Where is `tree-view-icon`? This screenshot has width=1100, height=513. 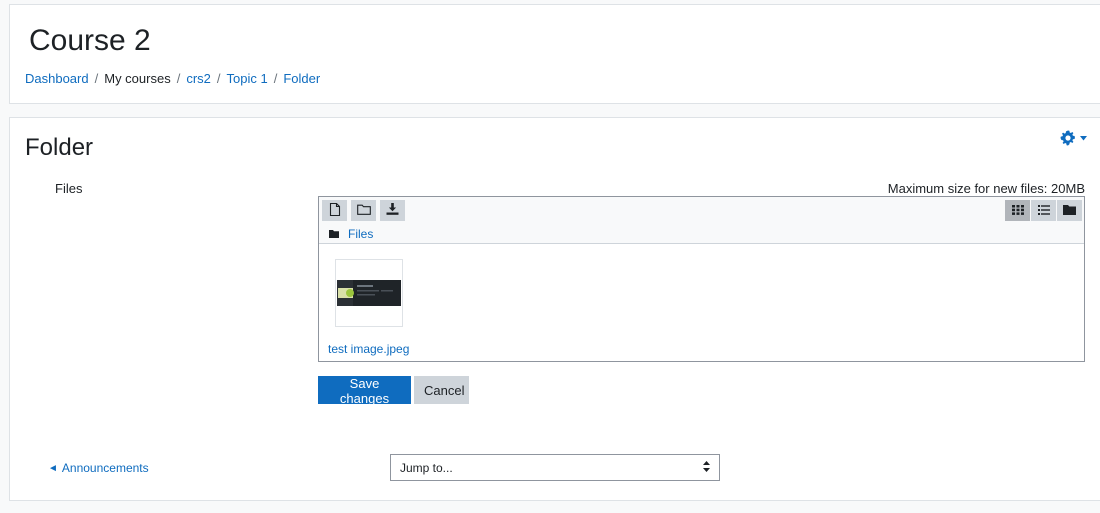
tree-view-icon is located at coordinates (1069, 210).